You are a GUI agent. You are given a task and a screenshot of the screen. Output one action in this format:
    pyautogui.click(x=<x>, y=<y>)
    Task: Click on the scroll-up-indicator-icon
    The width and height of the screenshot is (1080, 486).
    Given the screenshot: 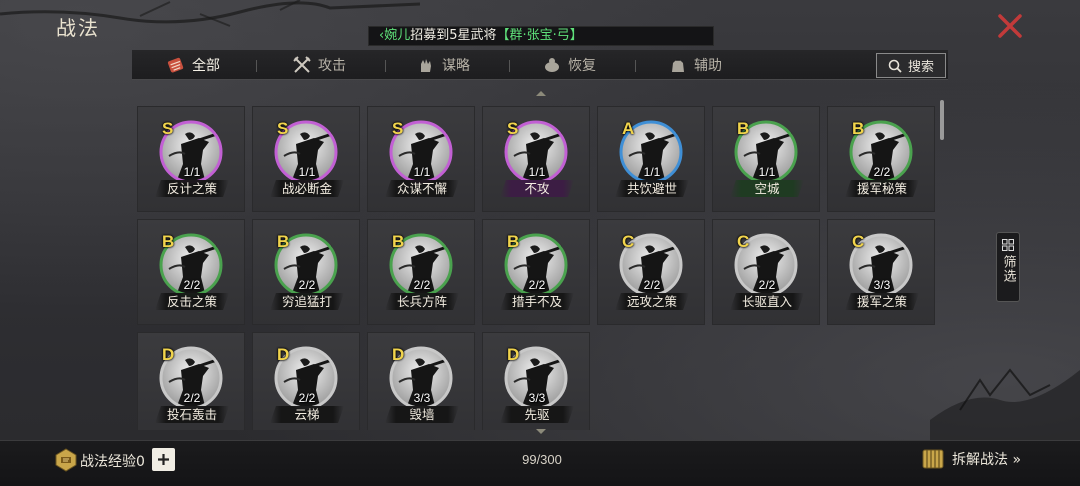 What is the action you would take?
    pyautogui.click(x=541, y=93)
    